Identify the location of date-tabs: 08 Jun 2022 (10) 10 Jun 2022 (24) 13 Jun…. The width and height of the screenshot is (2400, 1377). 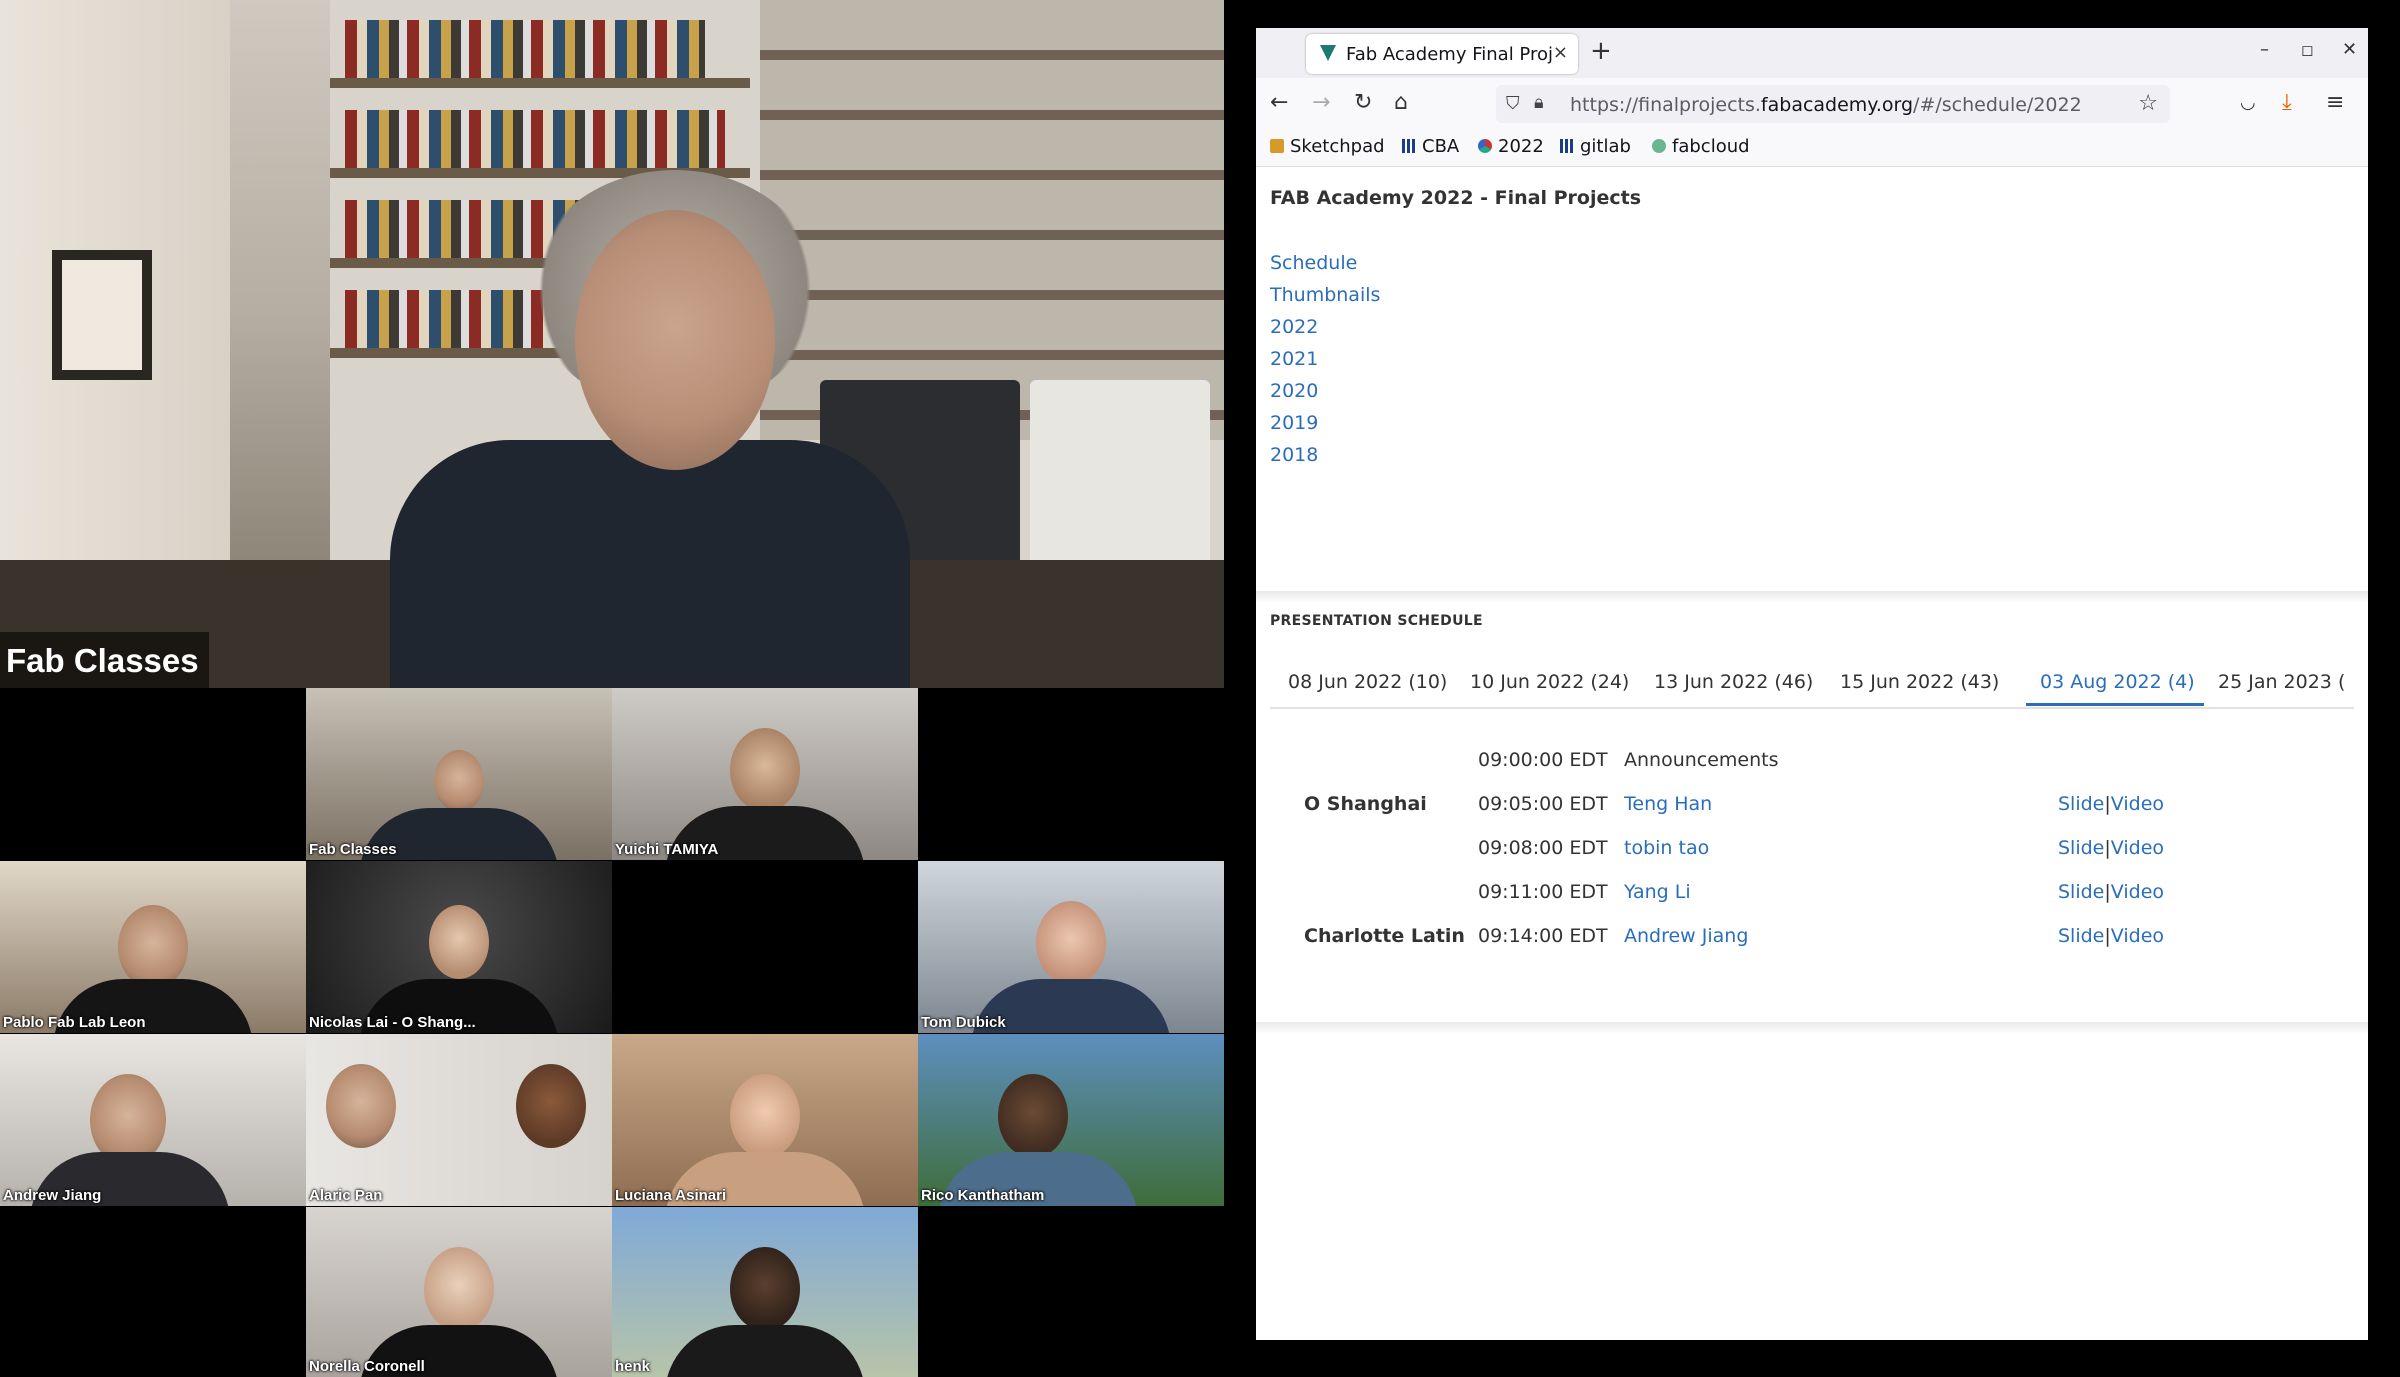
(1812, 685).